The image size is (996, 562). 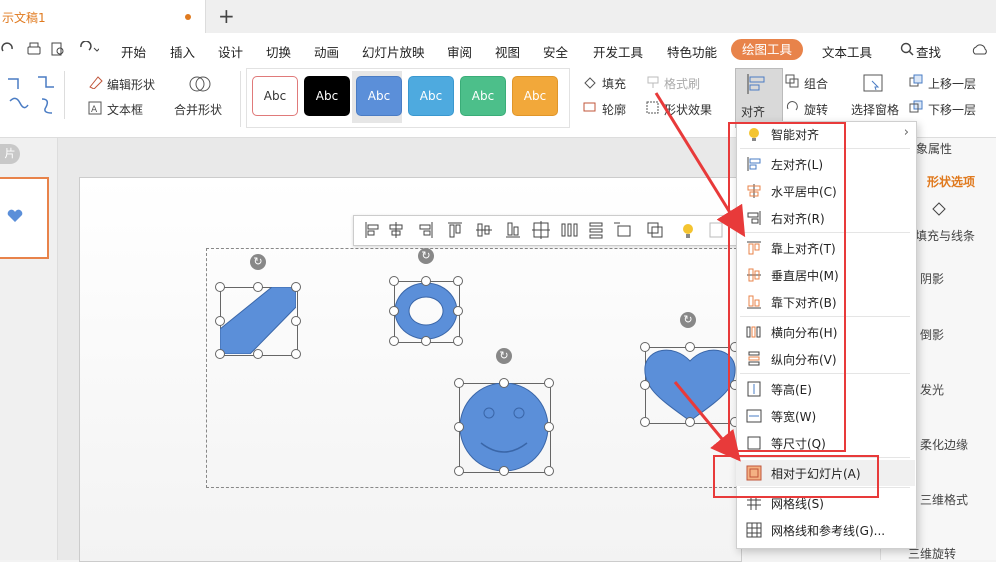 What do you see at coordinates (258, 320) in the screenshot?
I see `diagonal-band-shape` at bounding box center [258, 320].